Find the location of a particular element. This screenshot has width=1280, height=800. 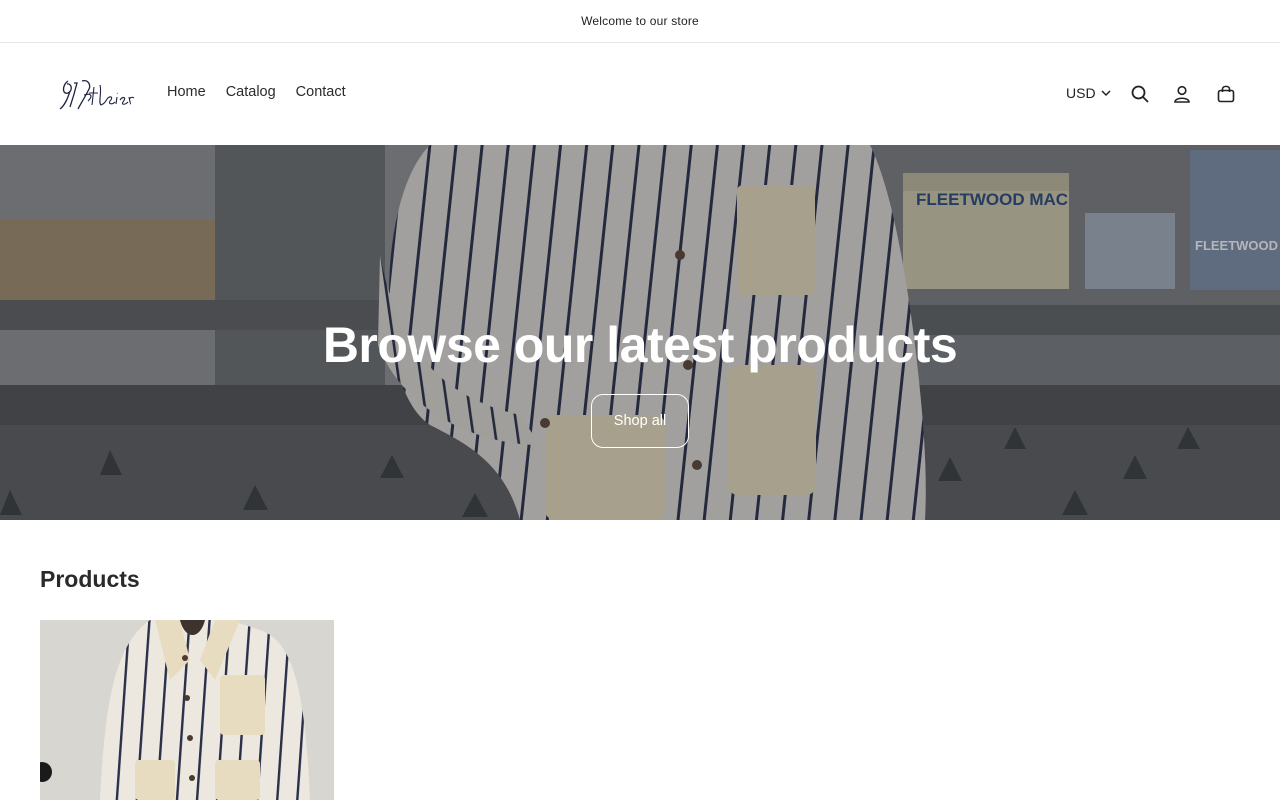

announcement-bar: Welcome to our store is located at coordinates (640, 21).